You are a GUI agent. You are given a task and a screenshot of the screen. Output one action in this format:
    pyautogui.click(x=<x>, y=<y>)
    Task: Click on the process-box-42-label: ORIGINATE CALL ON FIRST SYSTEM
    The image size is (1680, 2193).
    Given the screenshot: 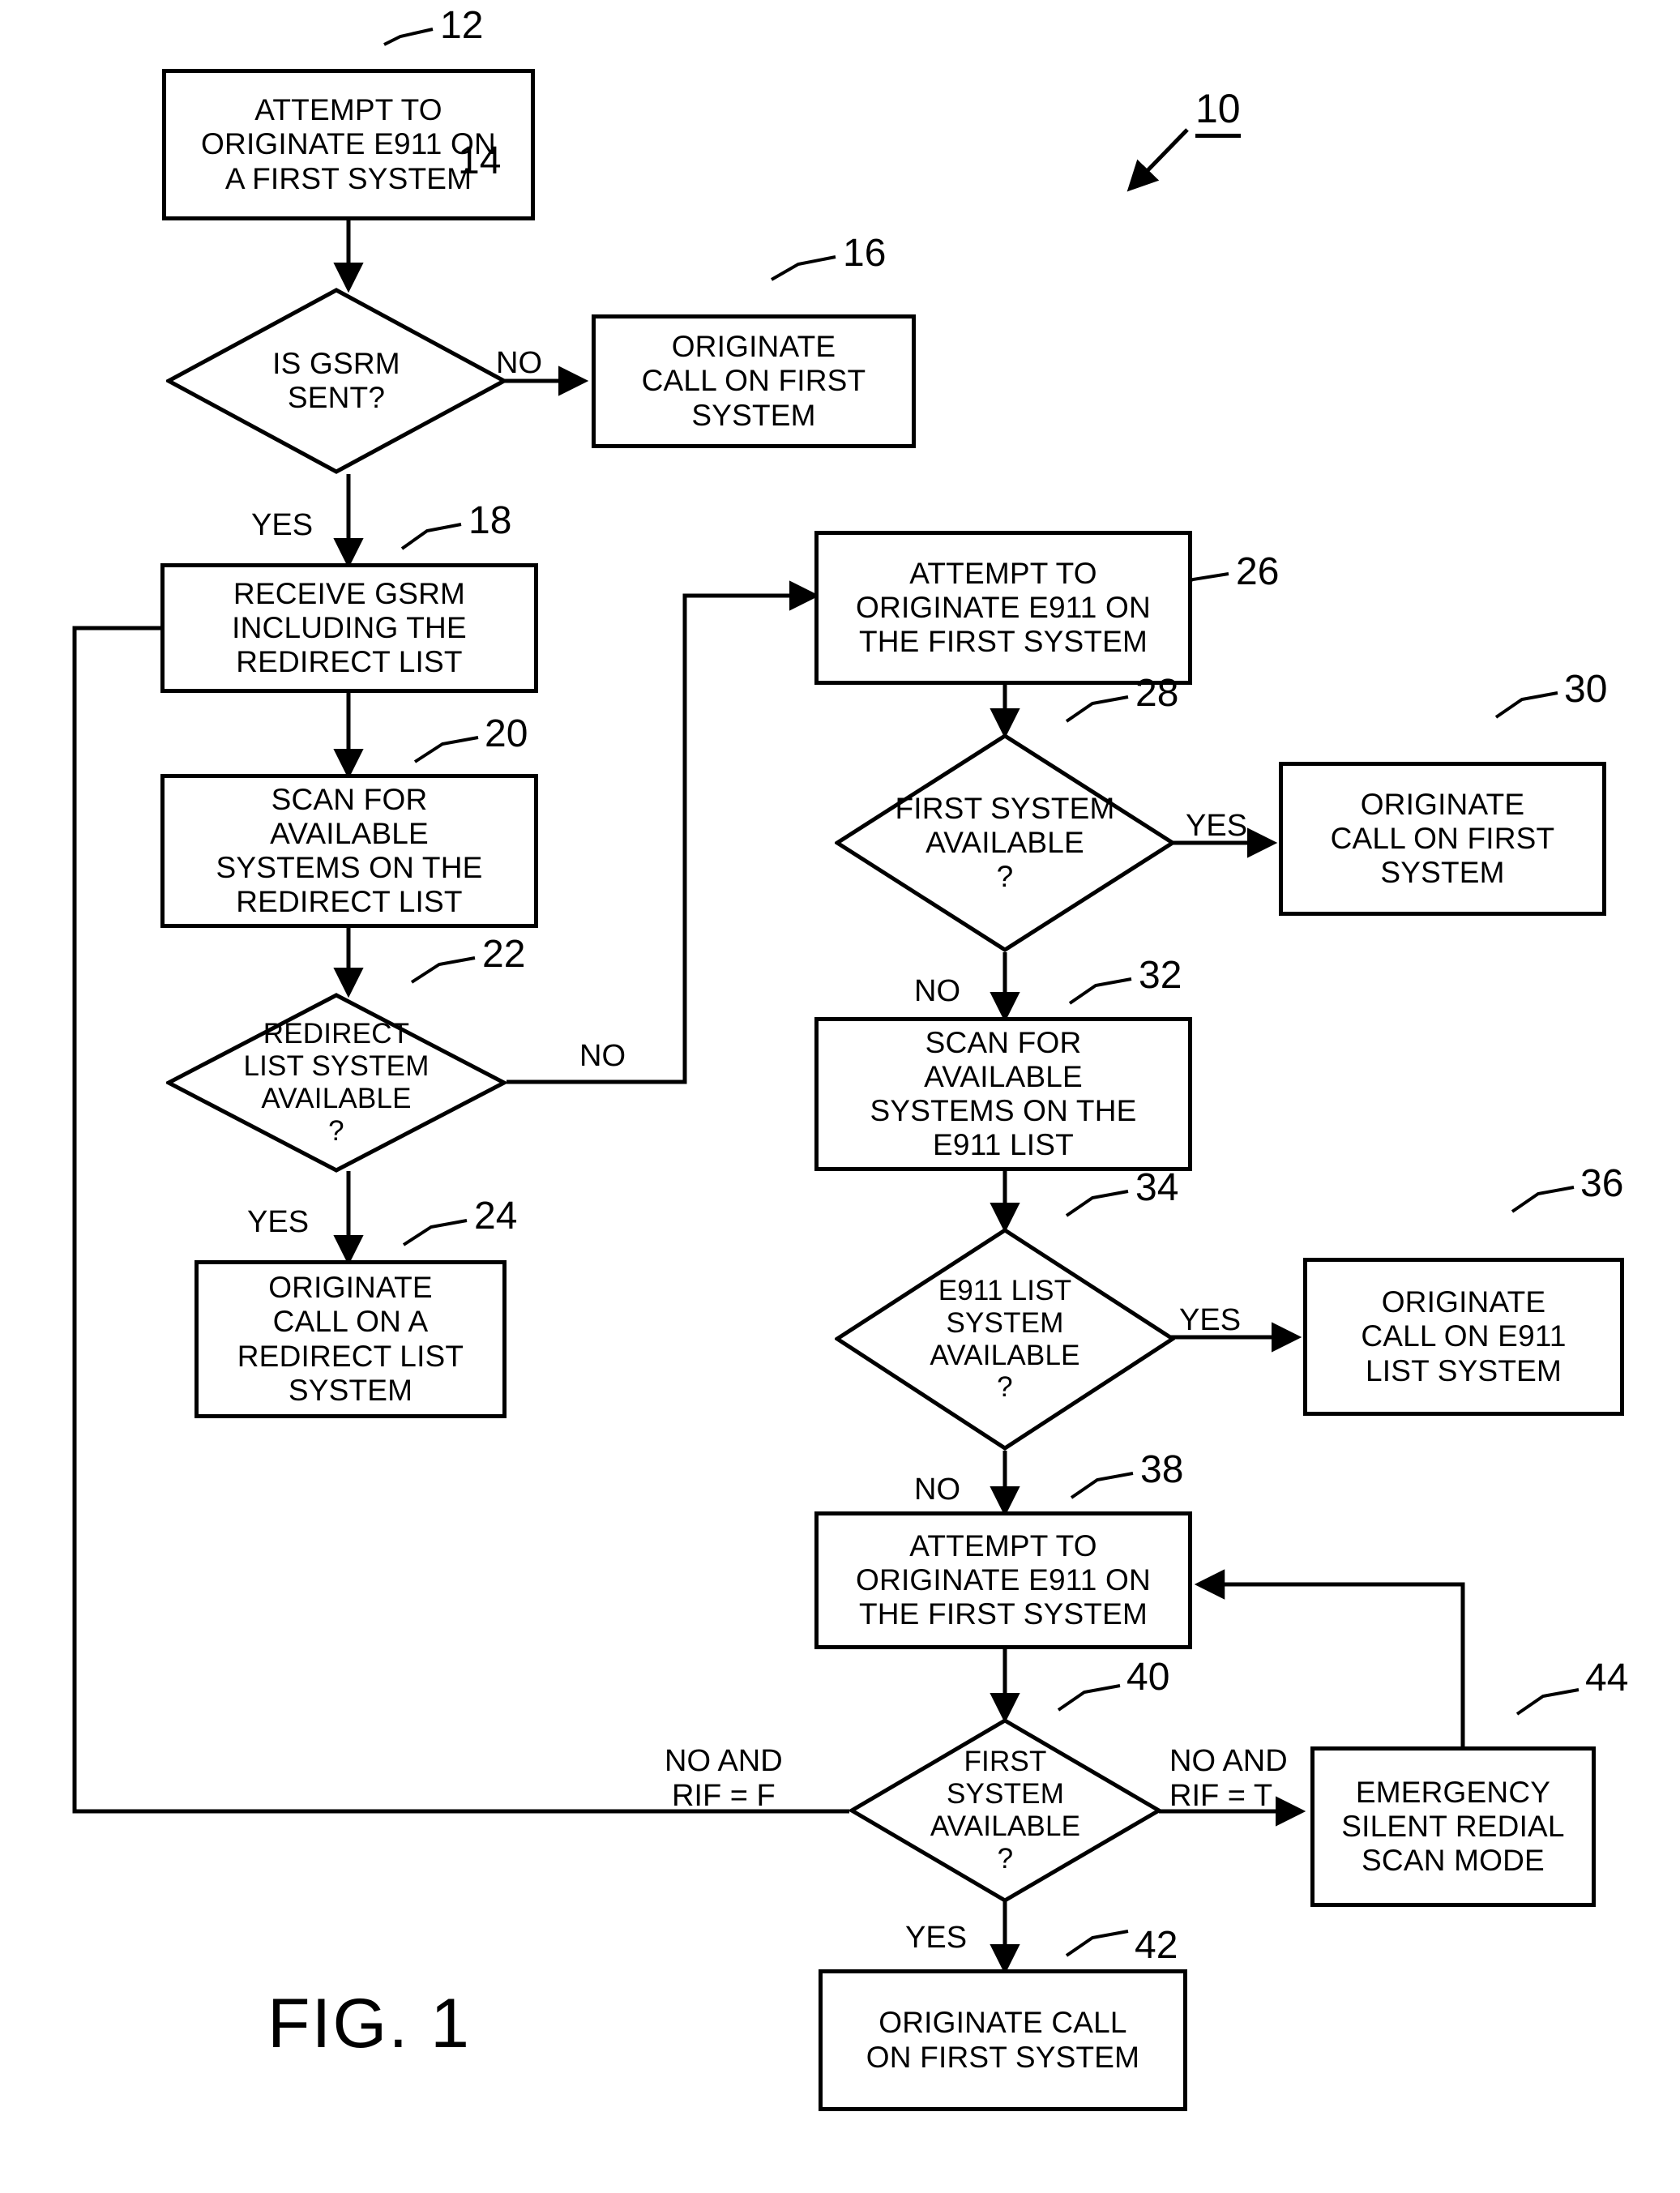 What is the action you would take?
    pyautogui.click(x=1003, y=2040)
    